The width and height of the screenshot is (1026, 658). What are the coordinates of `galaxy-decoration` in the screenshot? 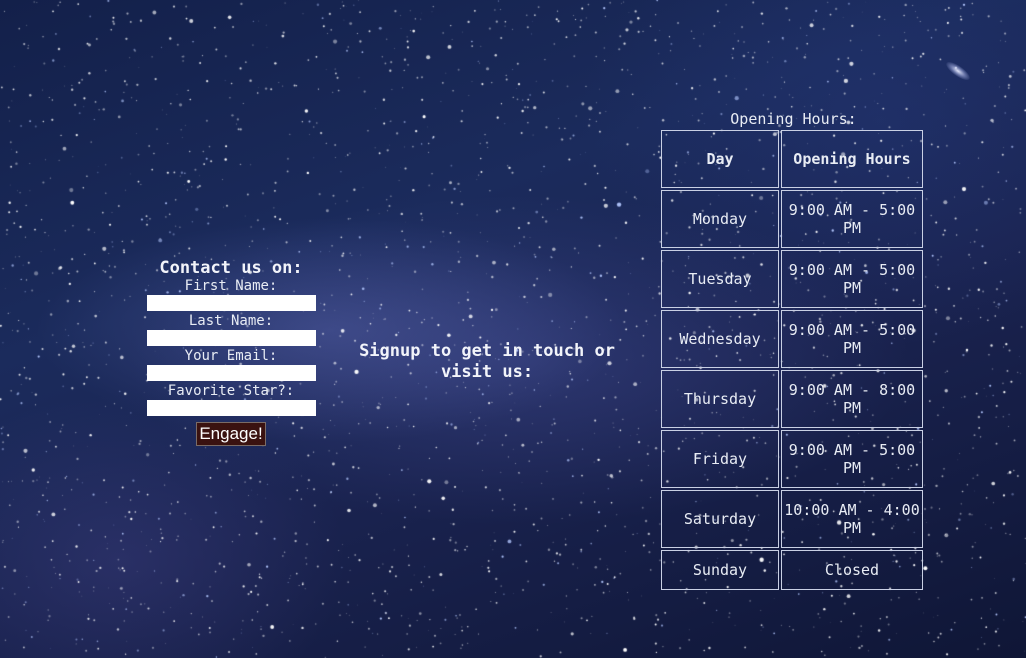 It's located at (958, 71).